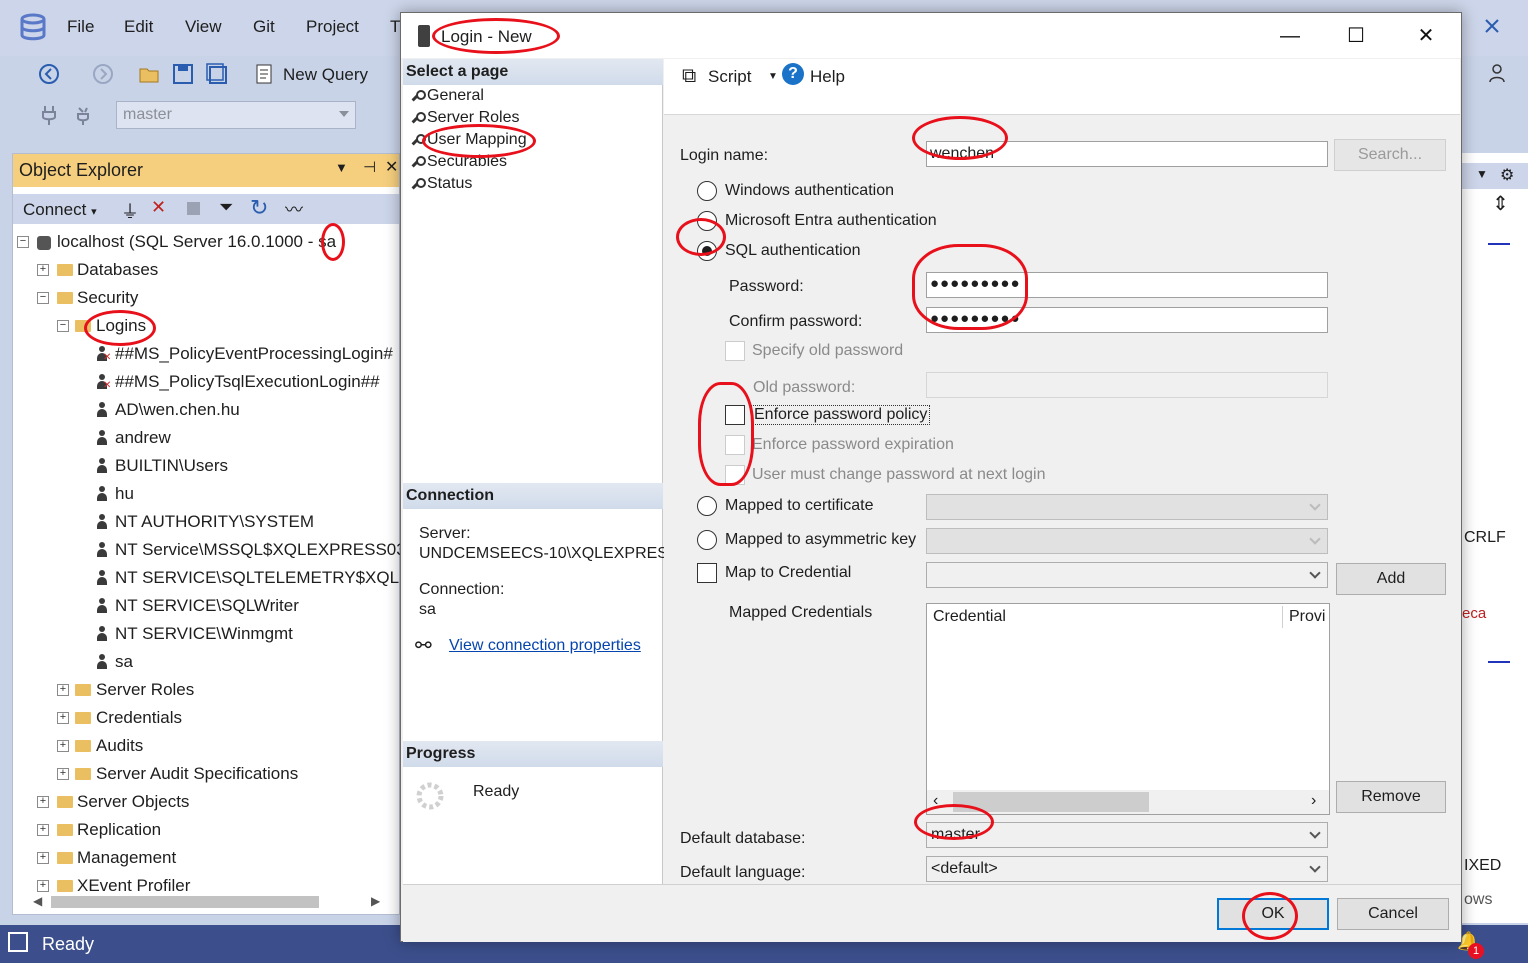 The height and width of the screenshot is (963, 1528). Describe the element at coordinates (1507, 175) in the screenshot. I see `gear-icon: ⚙` at that location.